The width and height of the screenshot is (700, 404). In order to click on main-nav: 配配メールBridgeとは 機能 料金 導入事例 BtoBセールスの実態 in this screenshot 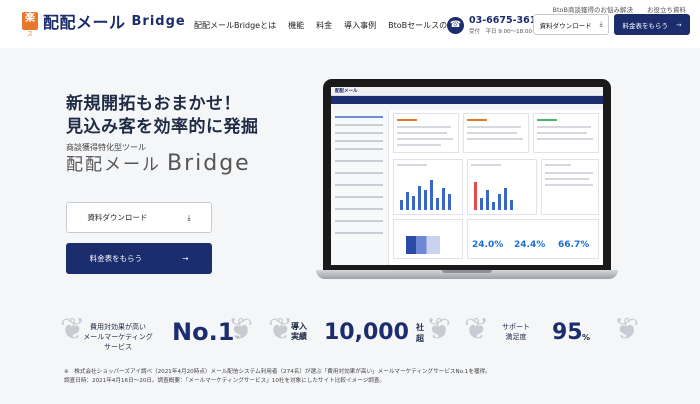, I will do `click(328, 25)`.